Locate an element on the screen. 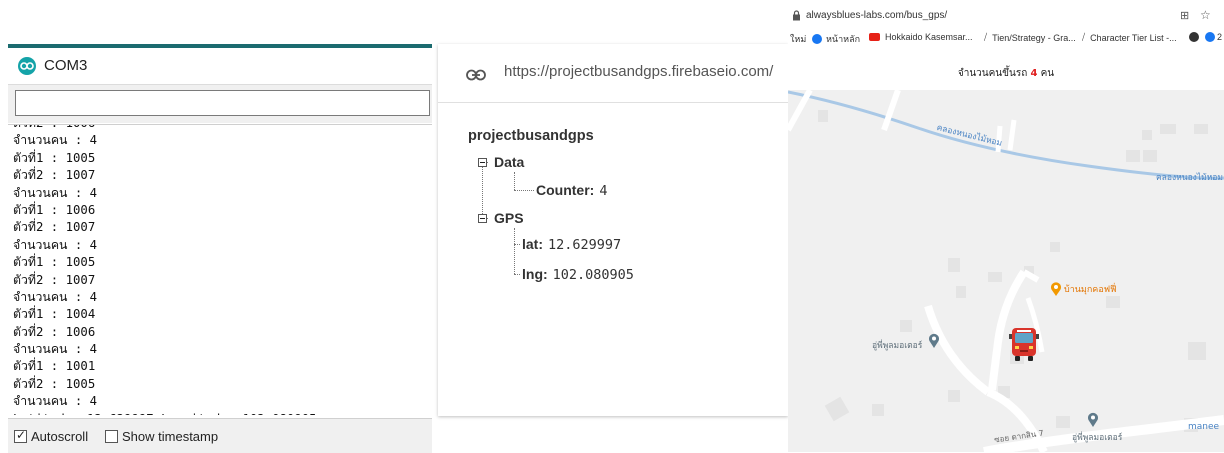 The height and width of the screenshot is (453, 1224). leaf-key: lng: is located at coordinates (535, 274).